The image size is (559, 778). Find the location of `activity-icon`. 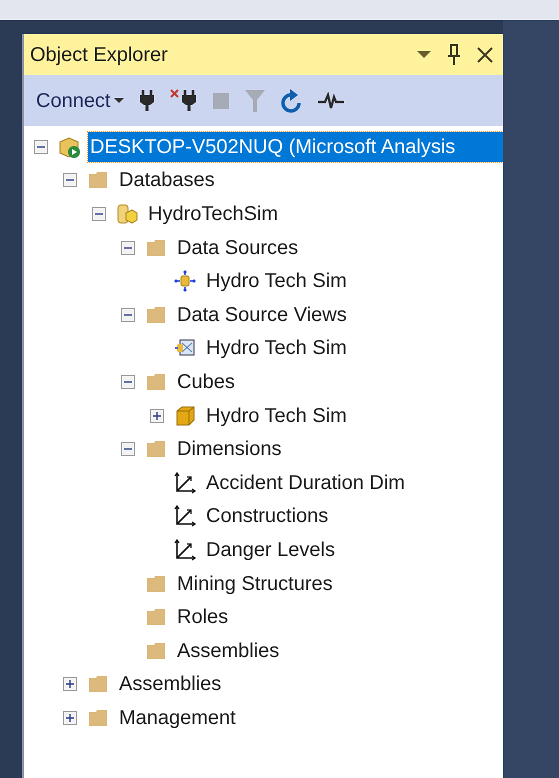

activity-icon is located at coordinates (331, 101).